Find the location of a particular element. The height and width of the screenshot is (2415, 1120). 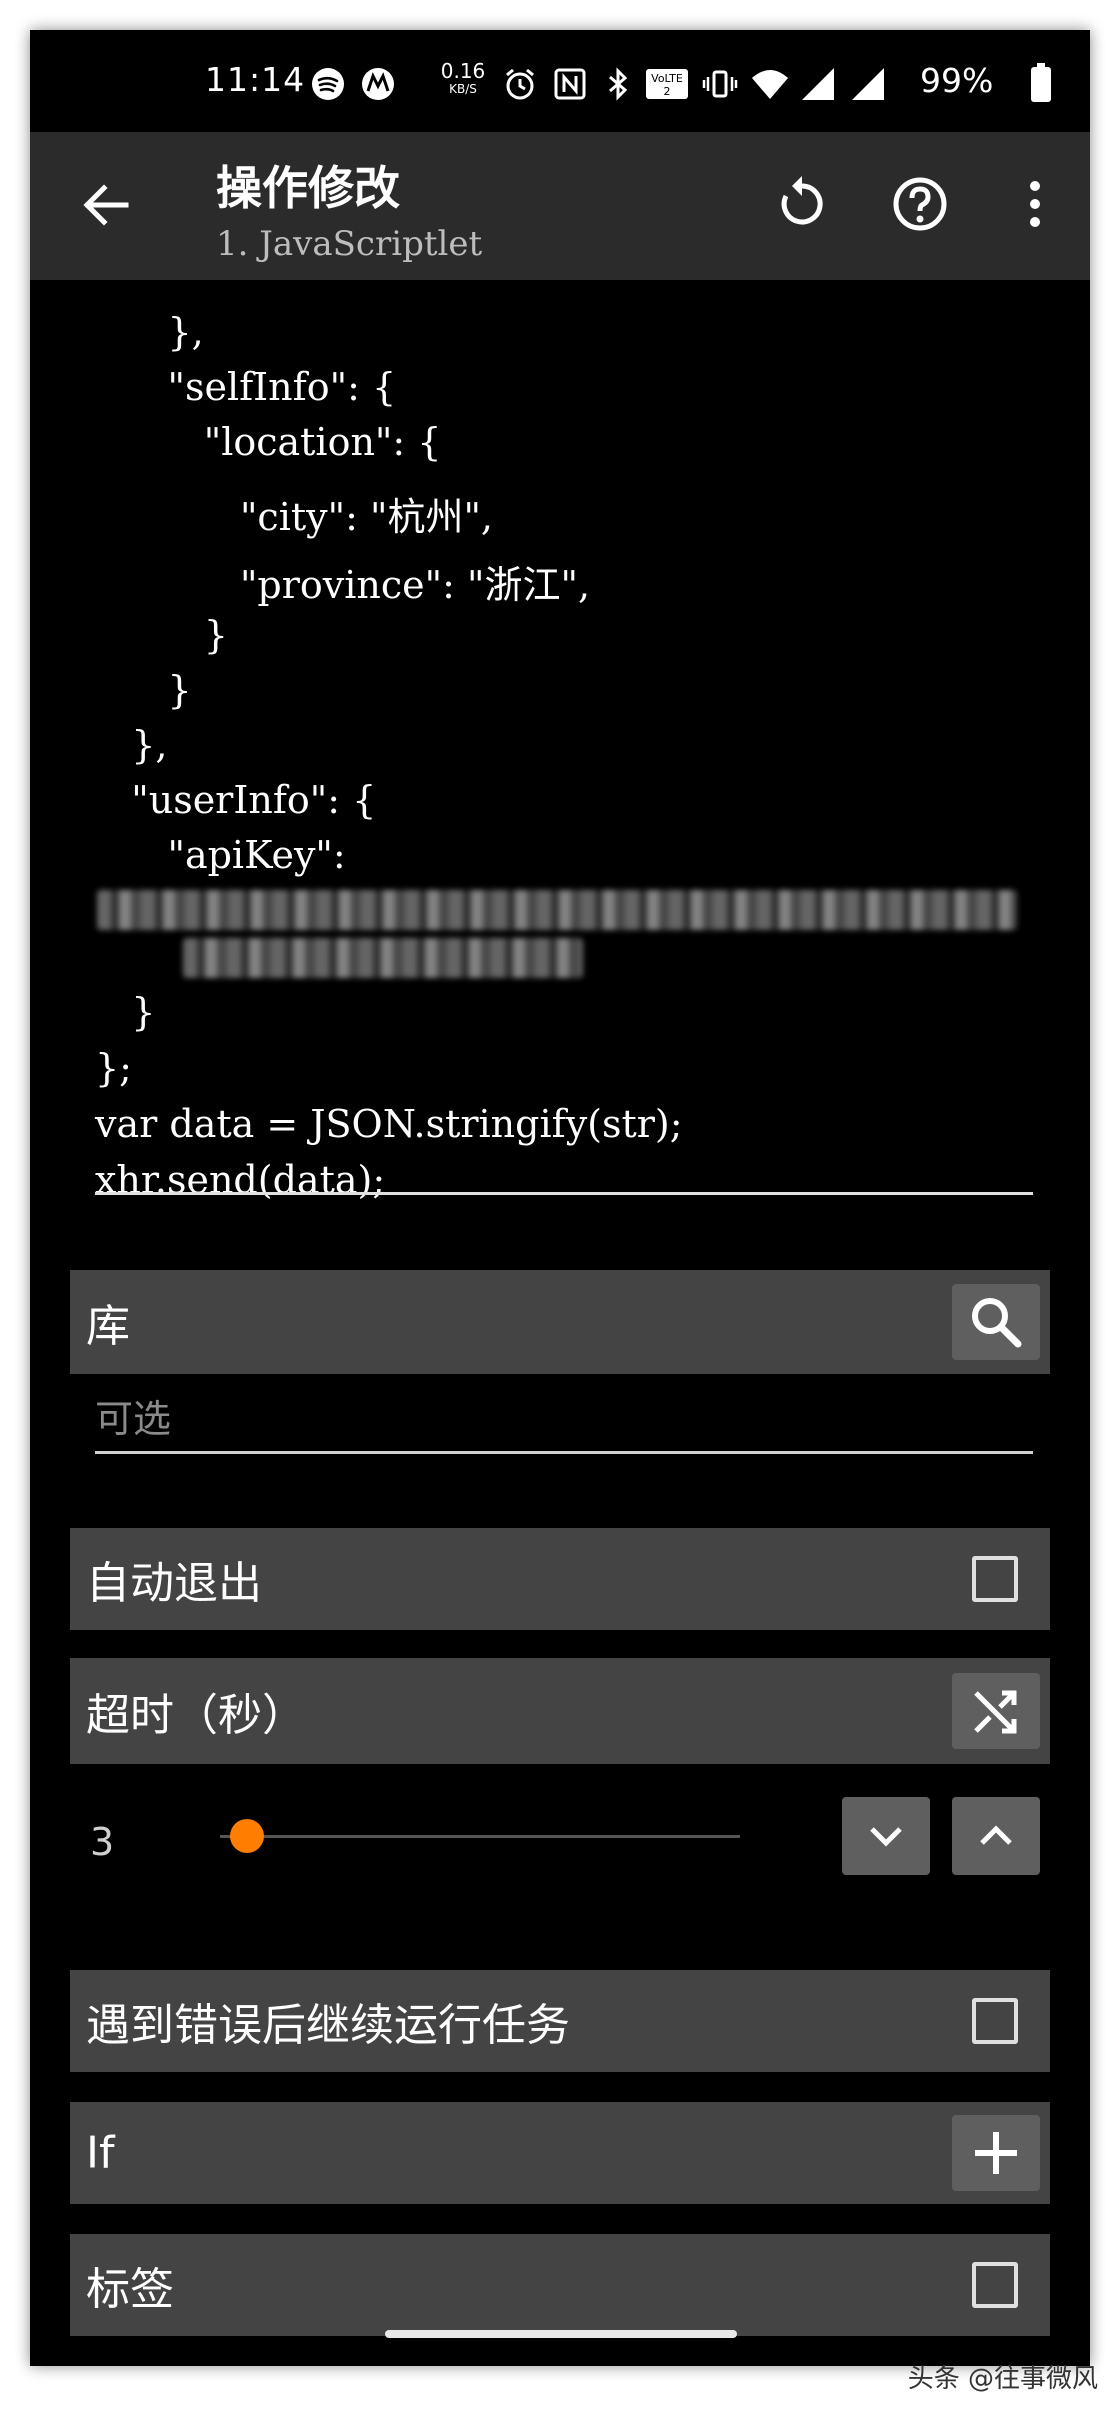

code-line: "province": "浙江", is located at coordinates (343, 585).